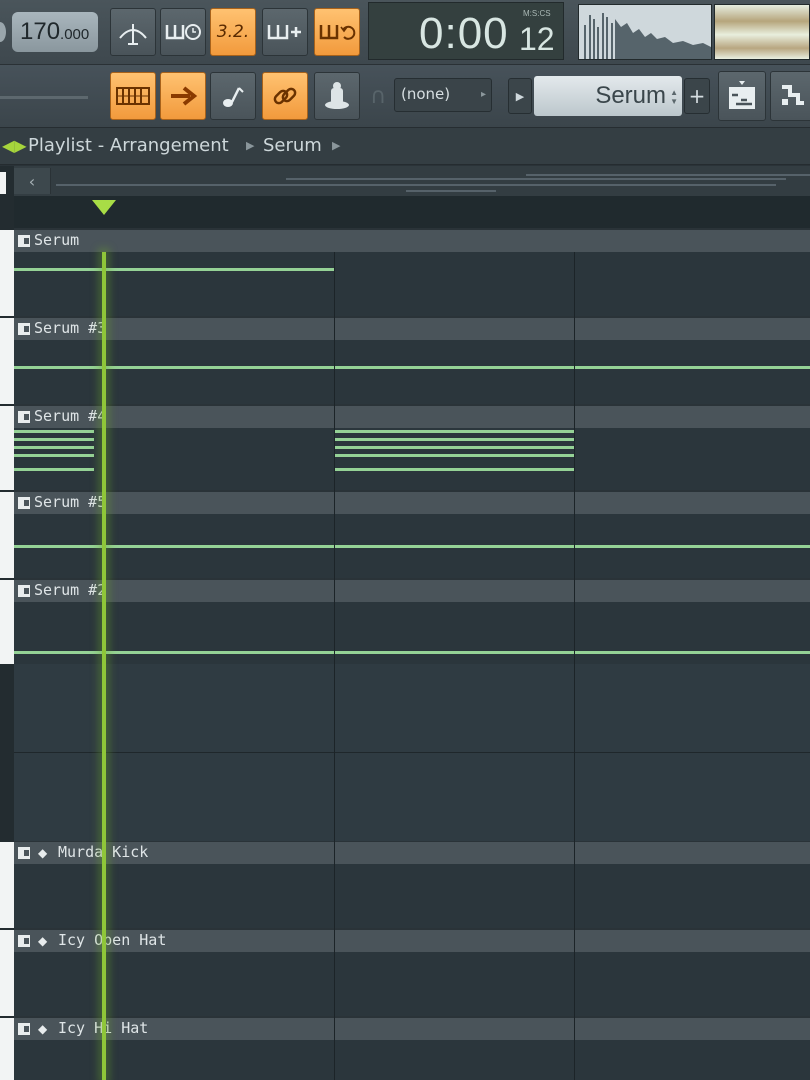 This screenshot has height=1080, width=810. I want to click on chevron-left-icon: ‹, so click(32, 181).